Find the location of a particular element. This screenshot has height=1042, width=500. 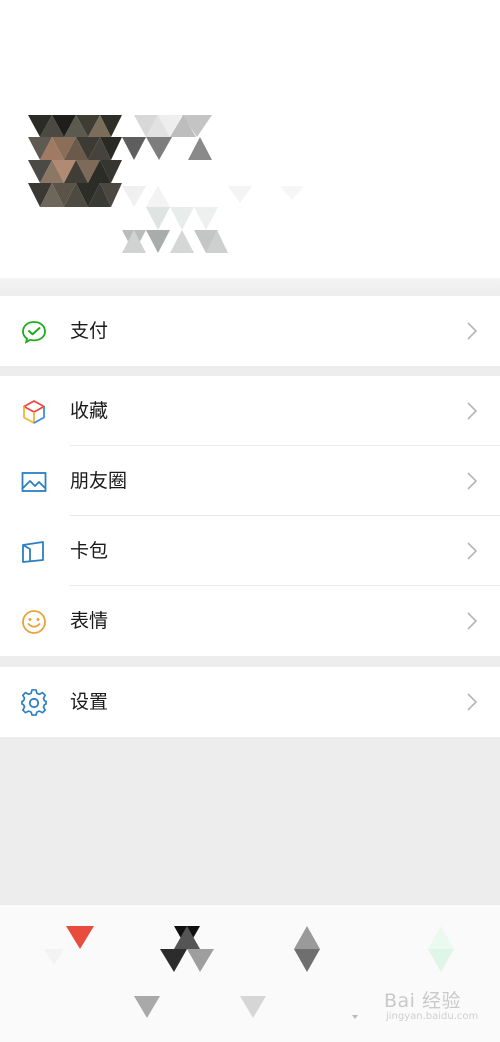

watermark-text: Bai 经验 is located at coordinates (422, 1001).